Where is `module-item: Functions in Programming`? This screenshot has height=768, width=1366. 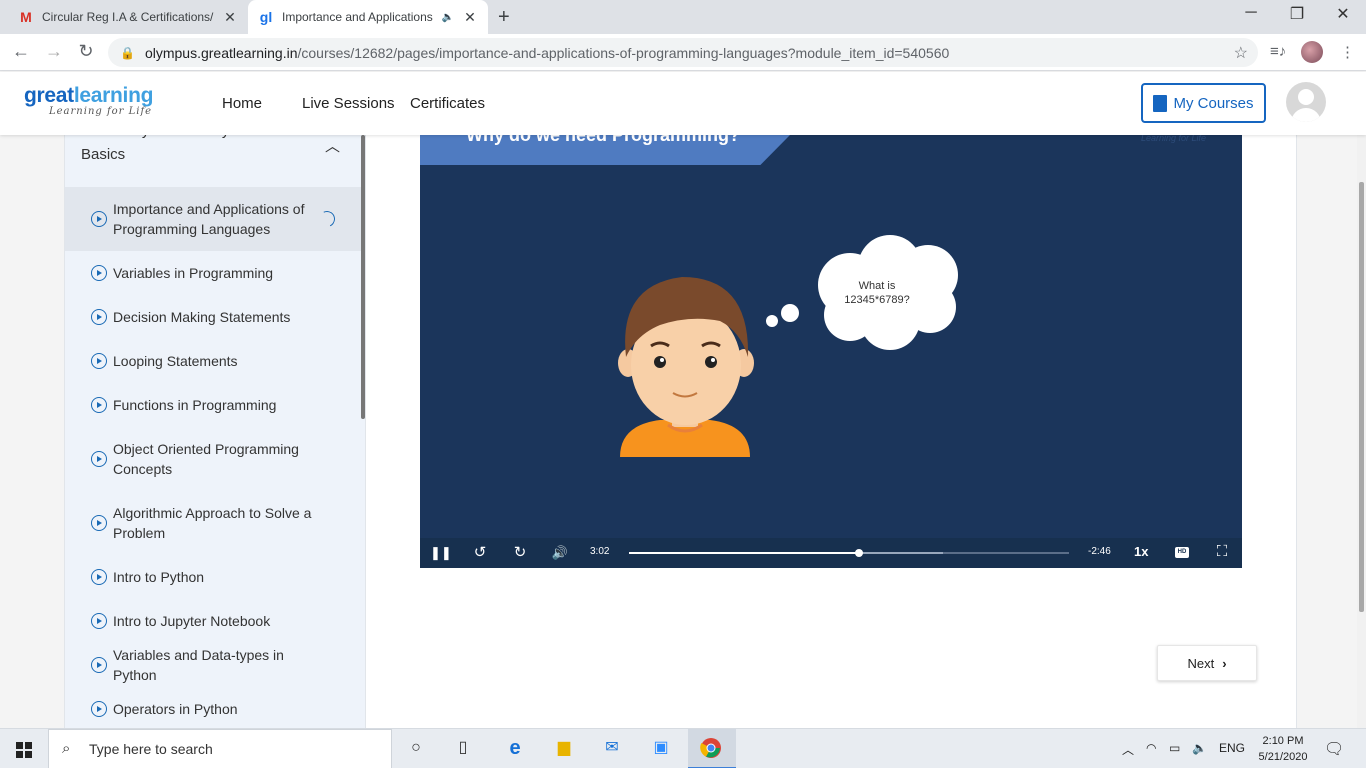
module-item: Functions in Programming is located at coordinates (213, 405).